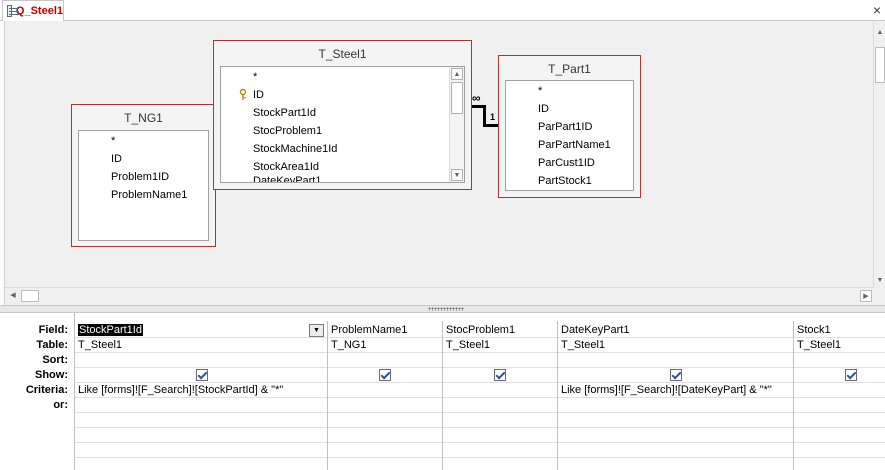  I want to click on field-cell: ProblemName1, so click(385, 330).